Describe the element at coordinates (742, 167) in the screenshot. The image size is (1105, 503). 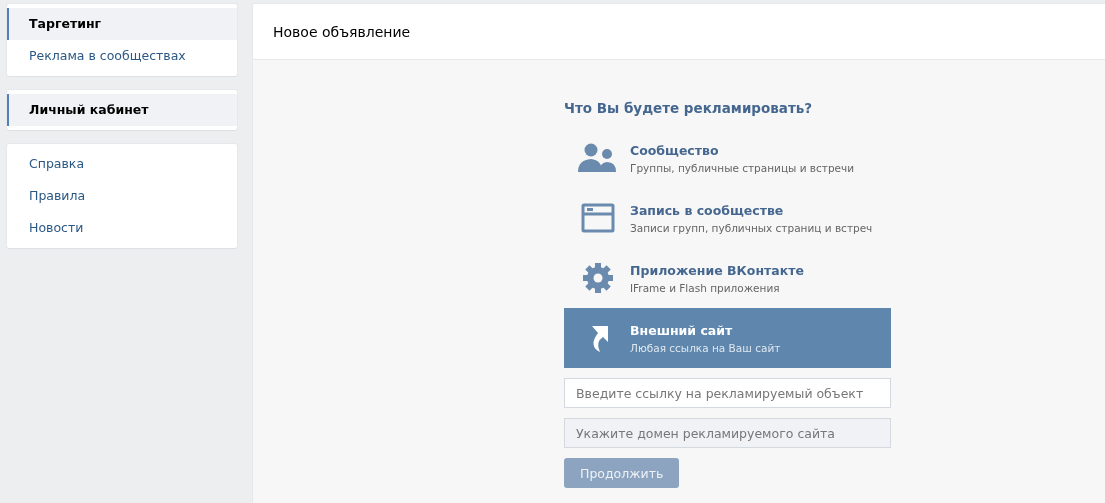
I see `option-description: Группы, публичные страницы и встречи` at that location.